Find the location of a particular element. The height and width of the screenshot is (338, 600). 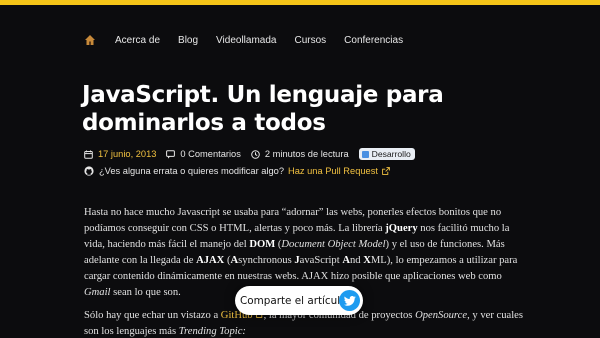

reading-time: 2 minutos de lectura is located at coordinates (306, 154).